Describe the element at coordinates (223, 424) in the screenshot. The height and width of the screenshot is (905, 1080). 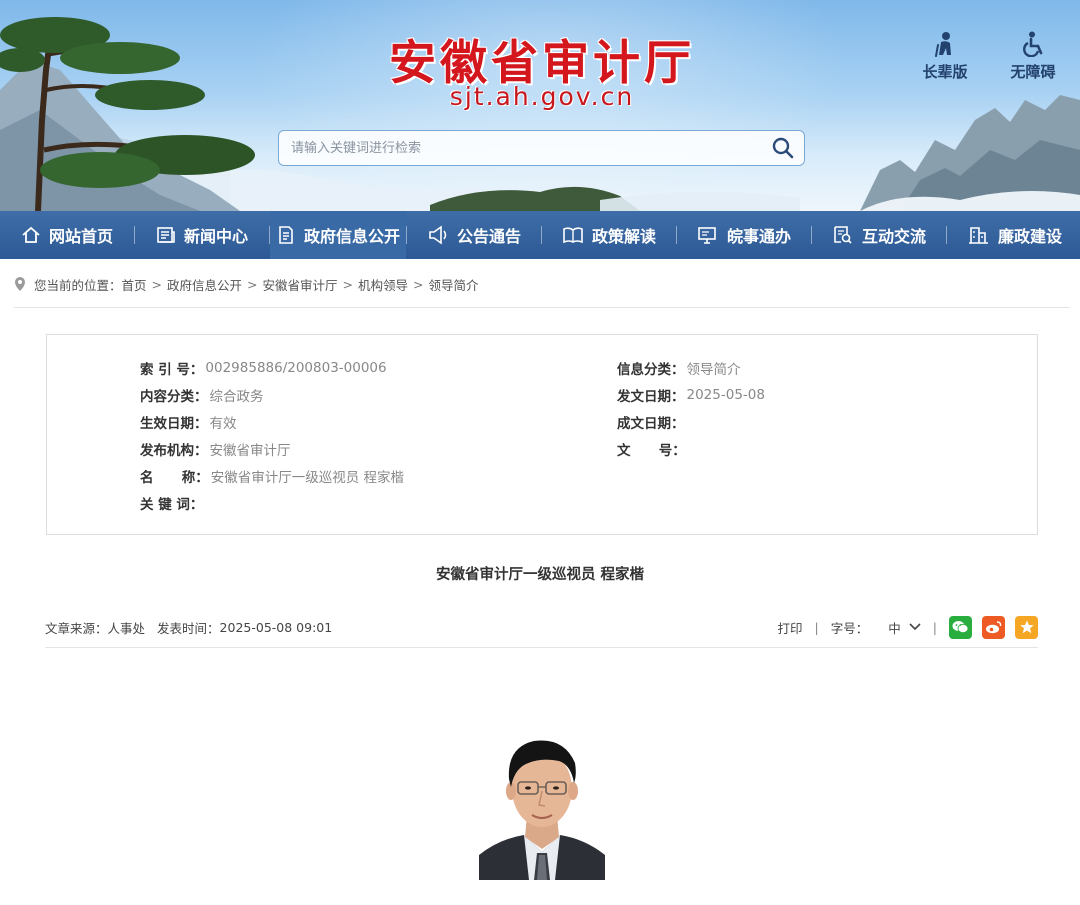
I see `meta-value: 有效` at that location.